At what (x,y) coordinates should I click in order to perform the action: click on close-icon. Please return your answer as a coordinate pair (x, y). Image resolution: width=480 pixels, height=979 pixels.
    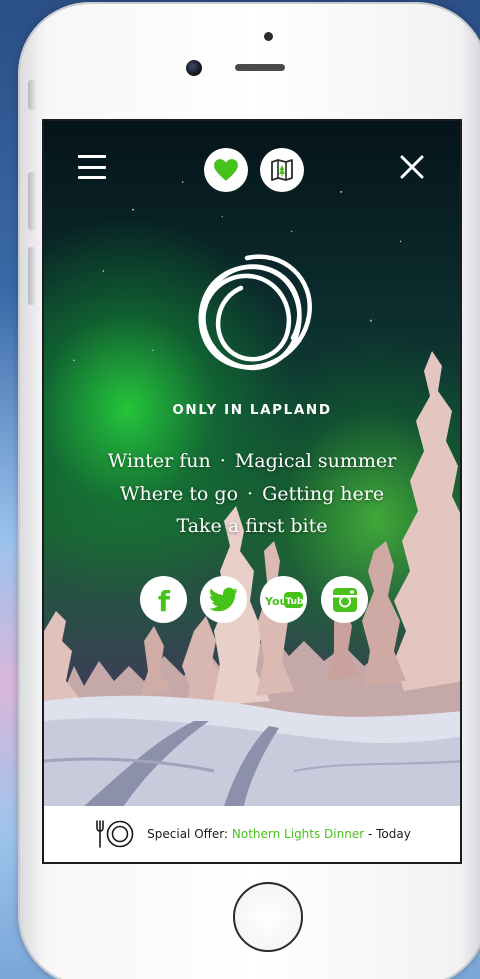
    Looking at the image, I should click on (412, 167).